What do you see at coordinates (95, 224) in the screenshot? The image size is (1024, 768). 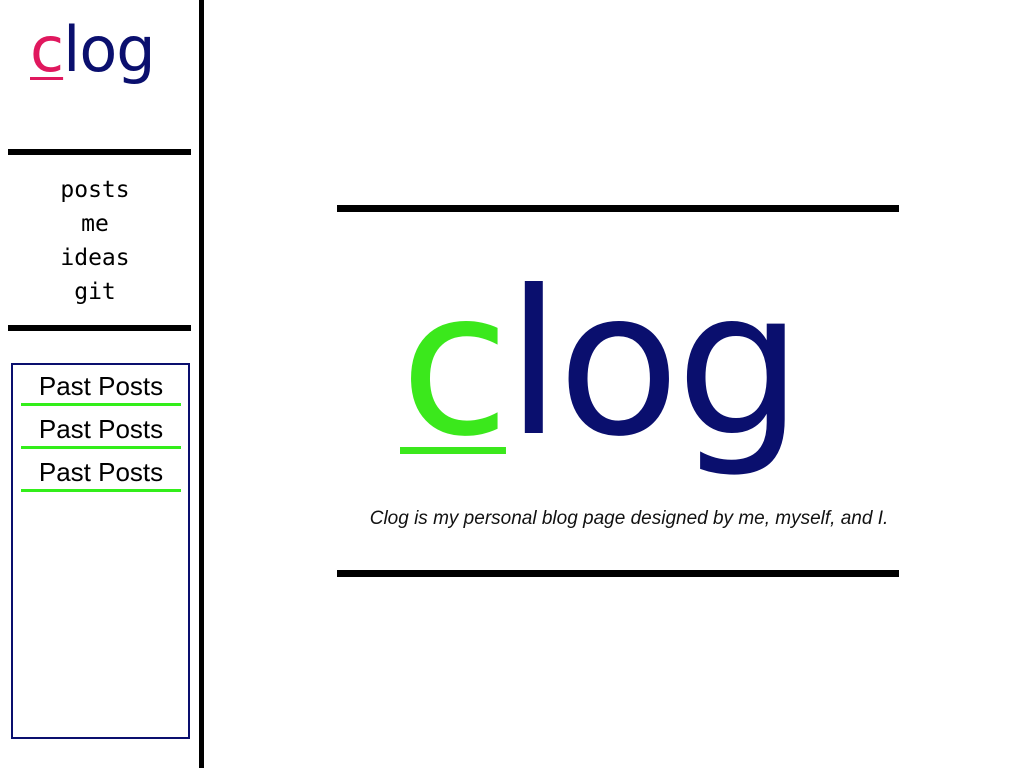 I see `nav-item-me: me` at bounding box center [95, 224].